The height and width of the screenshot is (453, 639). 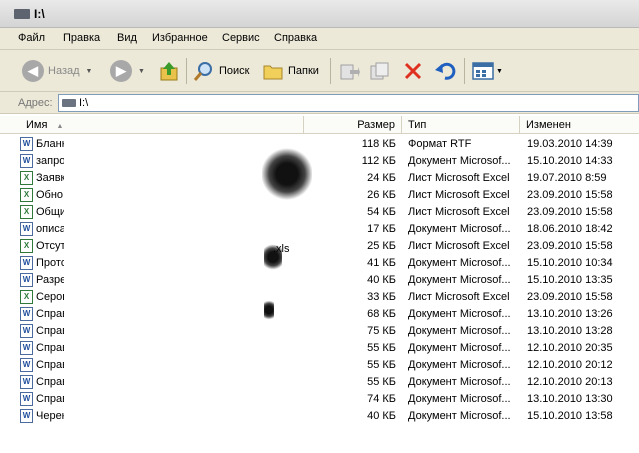 I want to click on address-input: I:\, so click(x=348, y=103).